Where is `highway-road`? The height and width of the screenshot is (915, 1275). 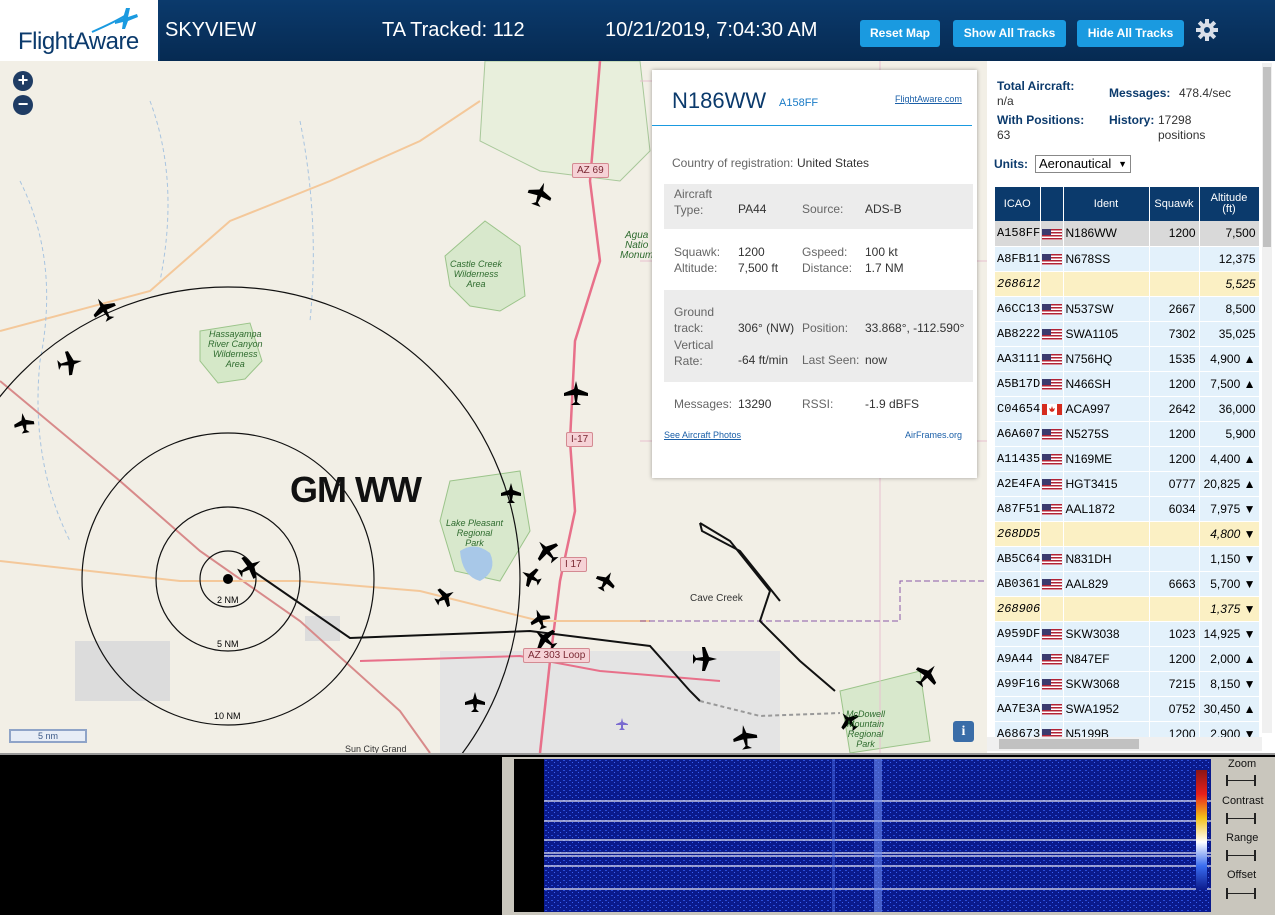 highway-road is located at coordinates (215, 566).